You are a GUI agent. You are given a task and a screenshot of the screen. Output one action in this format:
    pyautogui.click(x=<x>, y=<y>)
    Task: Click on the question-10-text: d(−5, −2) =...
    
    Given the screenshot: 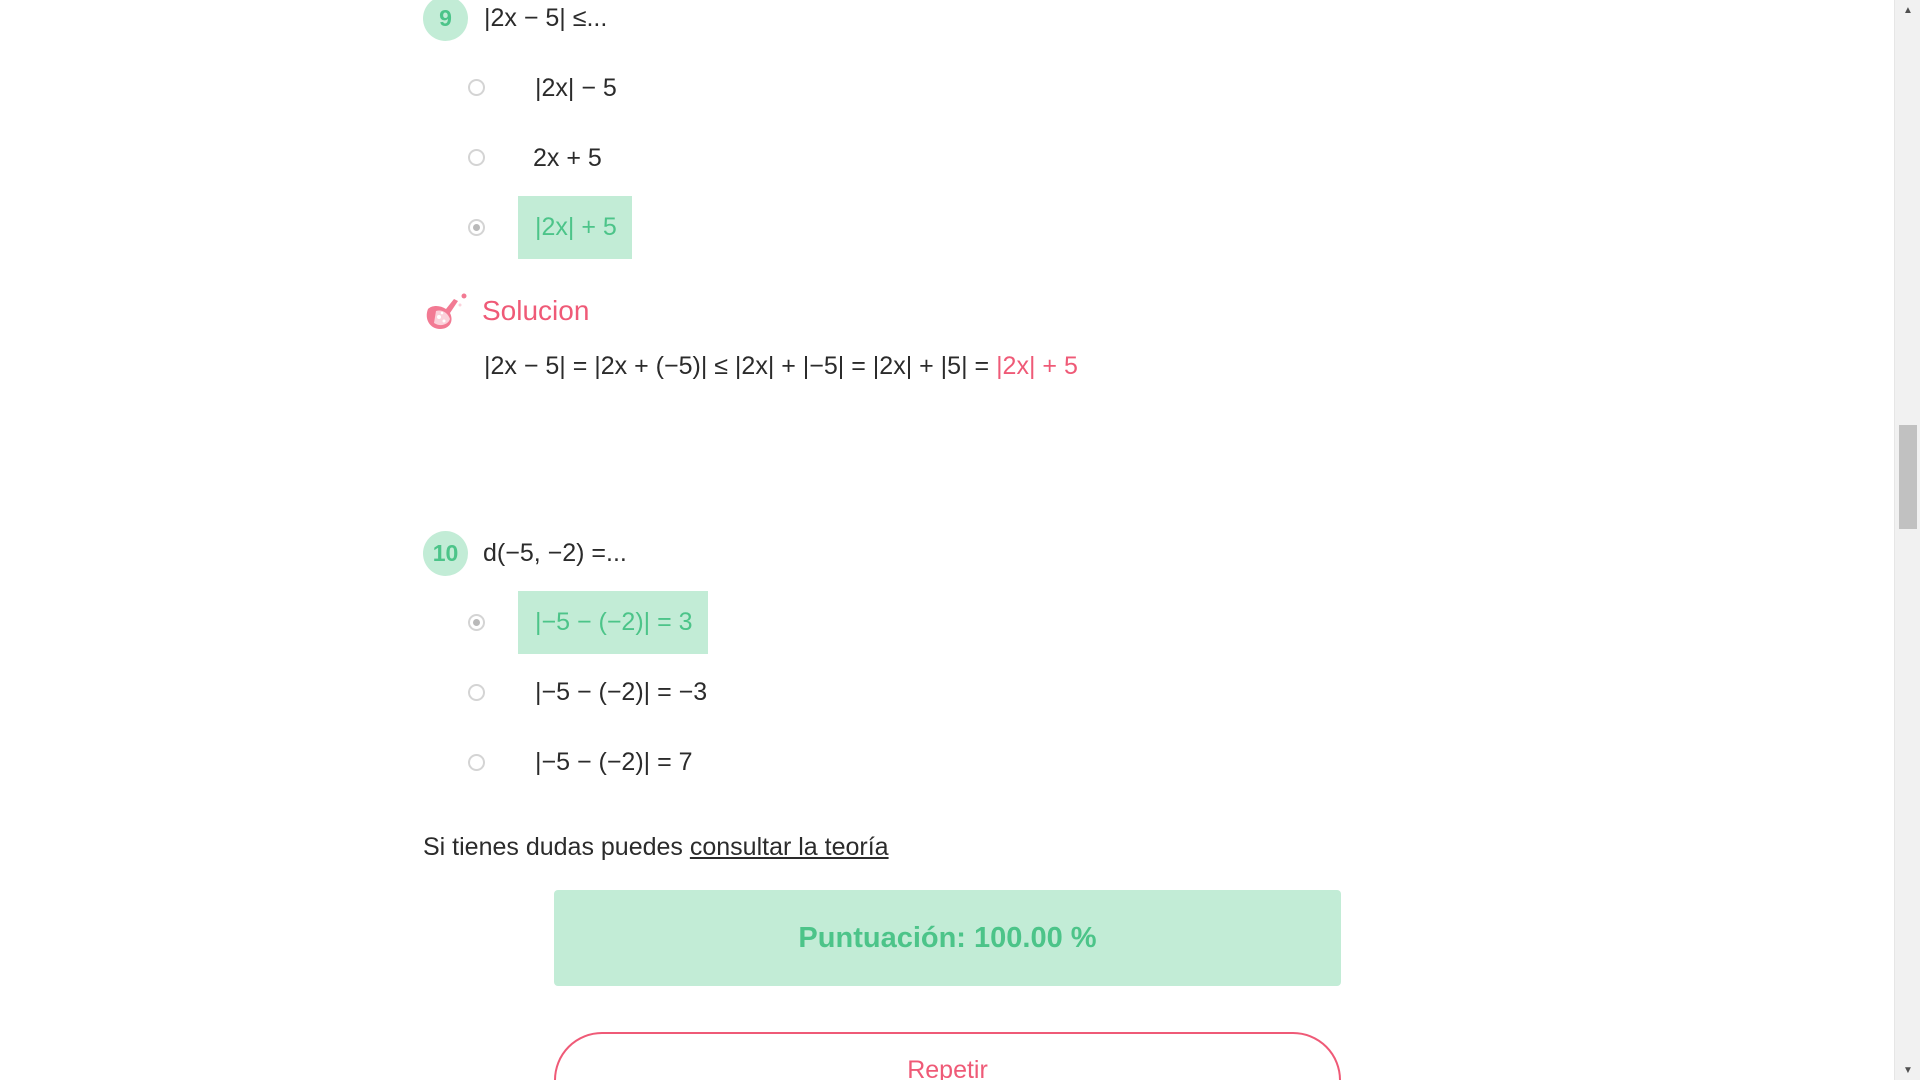 What is the action you would take?
    pyautogui.click(x=555, y=553)
    